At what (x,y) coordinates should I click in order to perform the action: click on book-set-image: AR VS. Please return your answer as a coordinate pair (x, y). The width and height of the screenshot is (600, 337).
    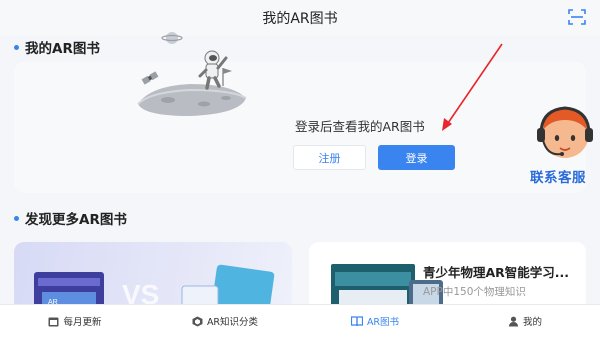
    Looking at the image, I should click on (154, 288).